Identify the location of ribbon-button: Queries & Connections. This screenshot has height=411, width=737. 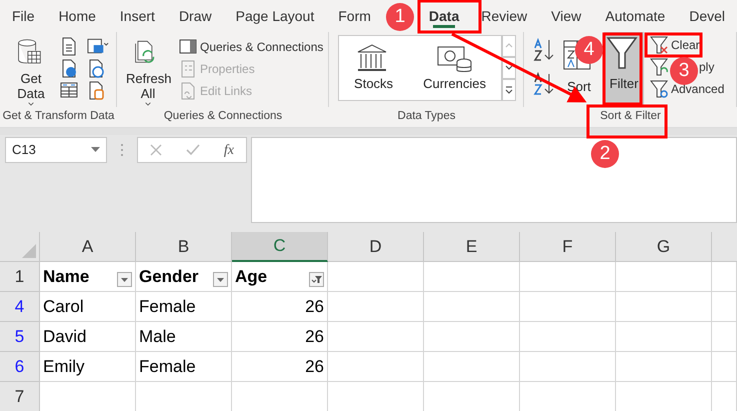
(251, 47).